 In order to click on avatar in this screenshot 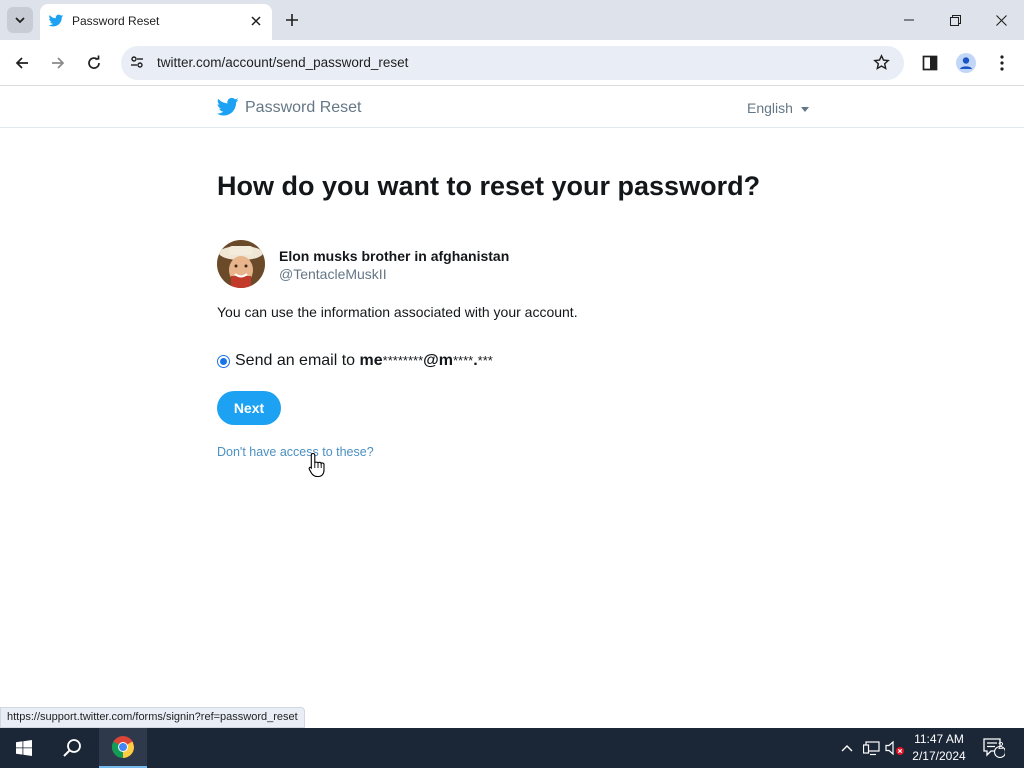, I will do `click(241, 264)`.